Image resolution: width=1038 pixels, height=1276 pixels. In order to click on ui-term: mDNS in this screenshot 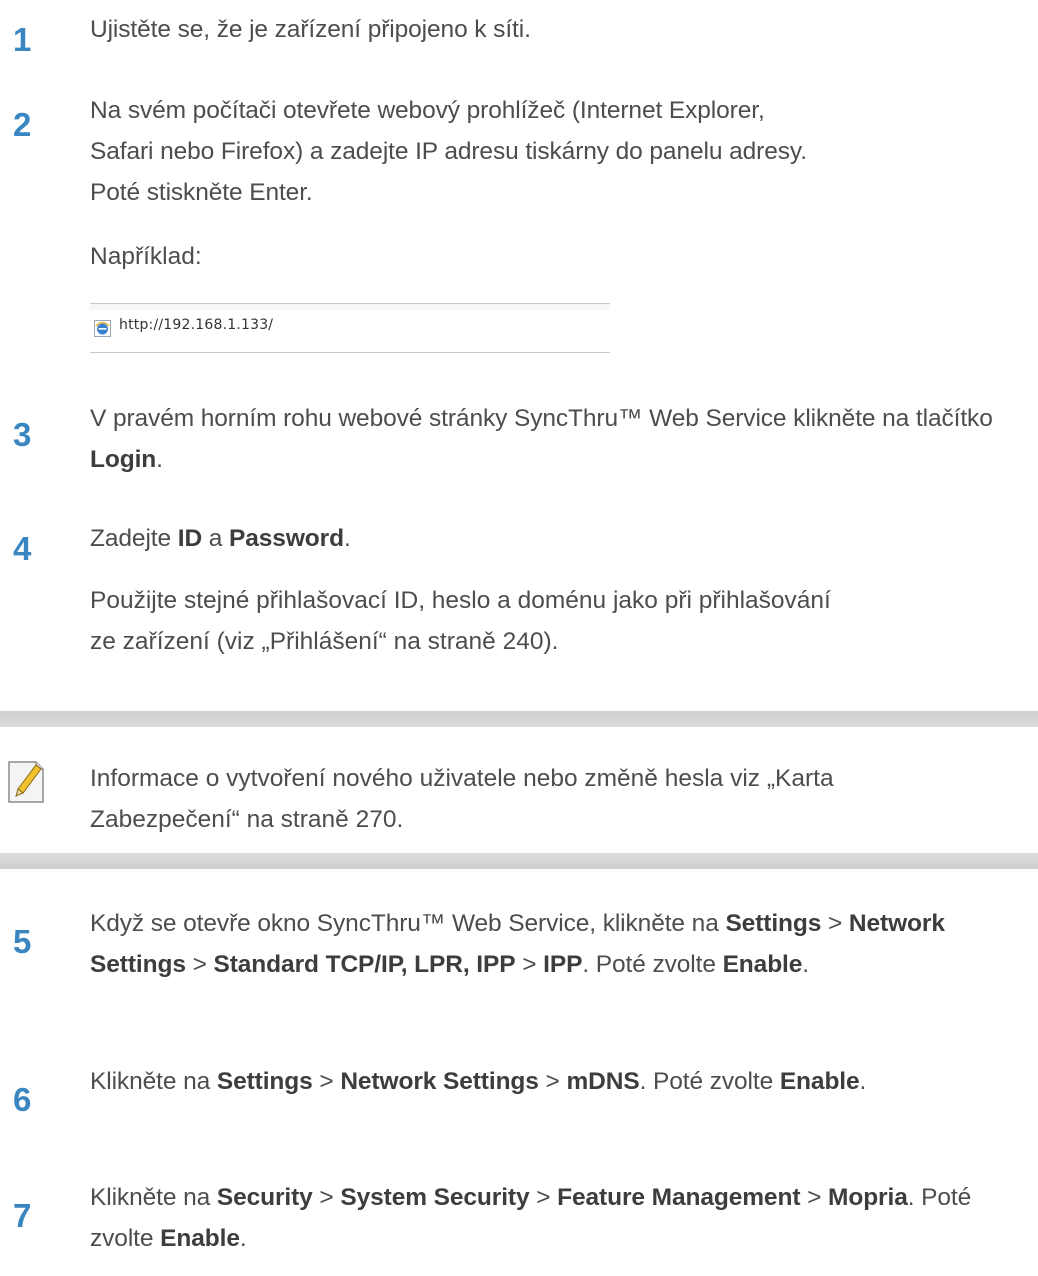, I will do `click(603, 1081)`.